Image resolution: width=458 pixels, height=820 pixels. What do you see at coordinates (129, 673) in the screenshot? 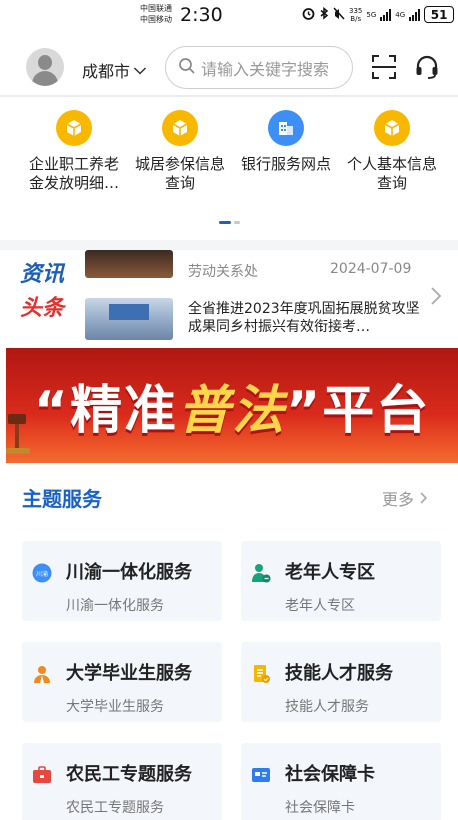
I see `card-title: 大学毕业生服务` at bounding box center [129, 673].